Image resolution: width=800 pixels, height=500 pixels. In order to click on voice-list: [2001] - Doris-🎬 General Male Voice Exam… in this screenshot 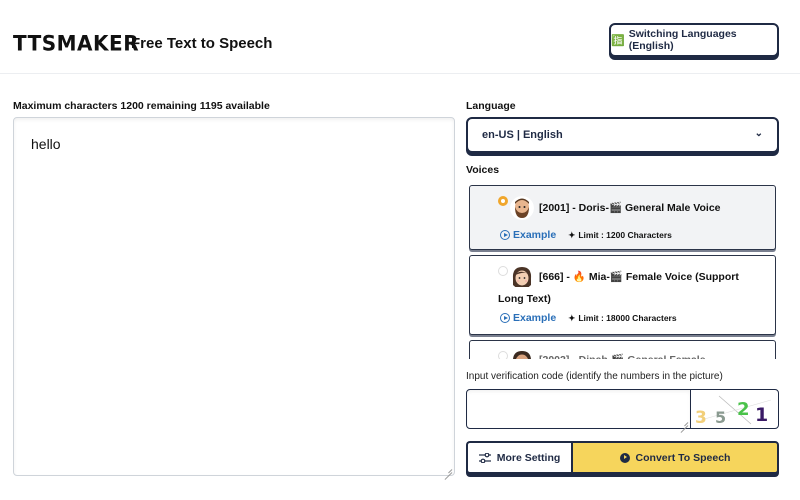, I will do `click(623, 271)`.